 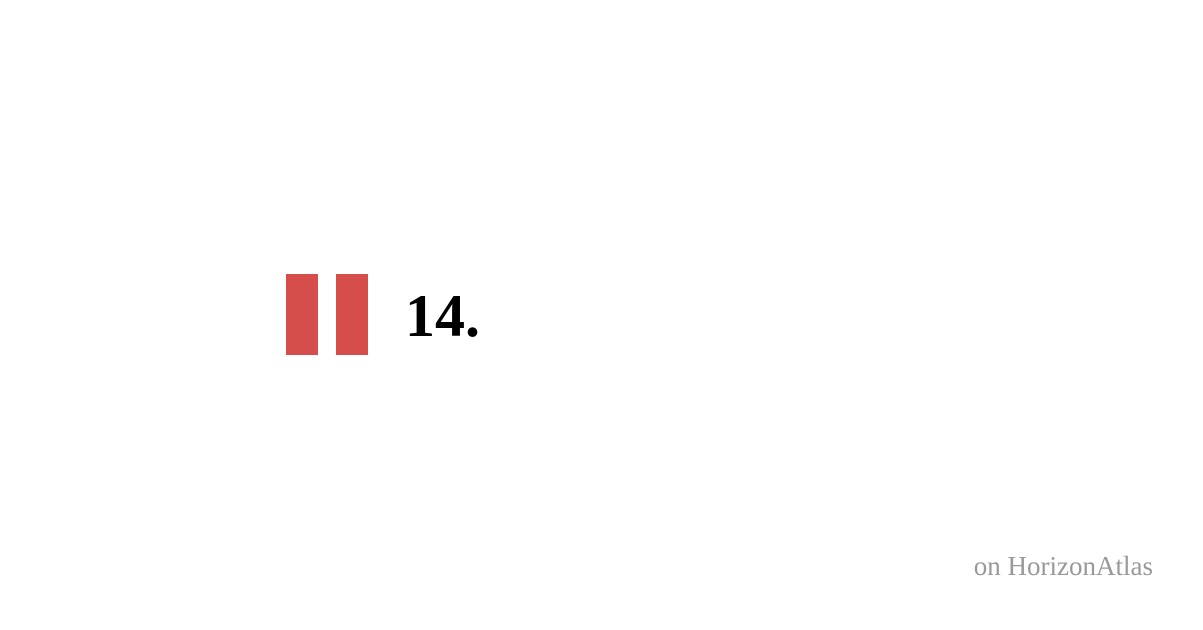 What do you see at coordinates (327, 314) in the screenshot?
I see `pause-icon` at bounding box center [327, 314].